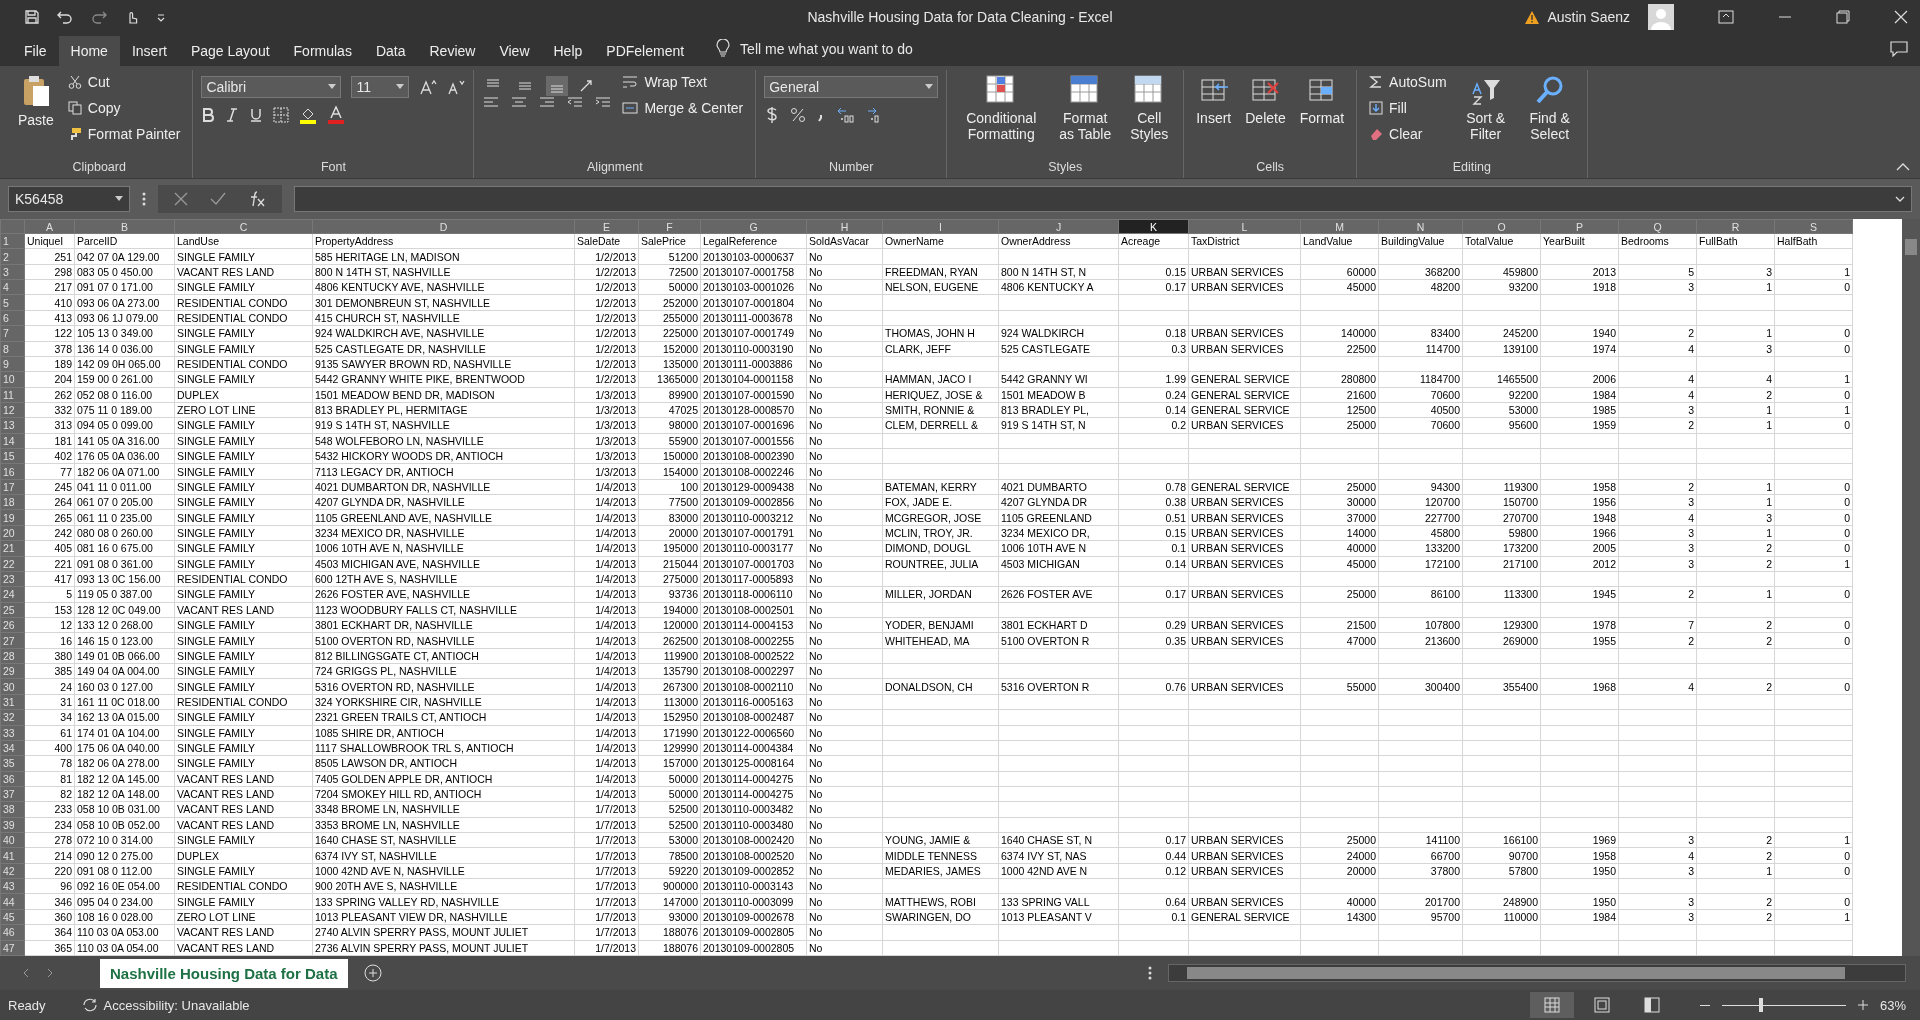  Describe the element at coordinates (428, 87) in the screenshot. I see `increase-font-icon` at that location.